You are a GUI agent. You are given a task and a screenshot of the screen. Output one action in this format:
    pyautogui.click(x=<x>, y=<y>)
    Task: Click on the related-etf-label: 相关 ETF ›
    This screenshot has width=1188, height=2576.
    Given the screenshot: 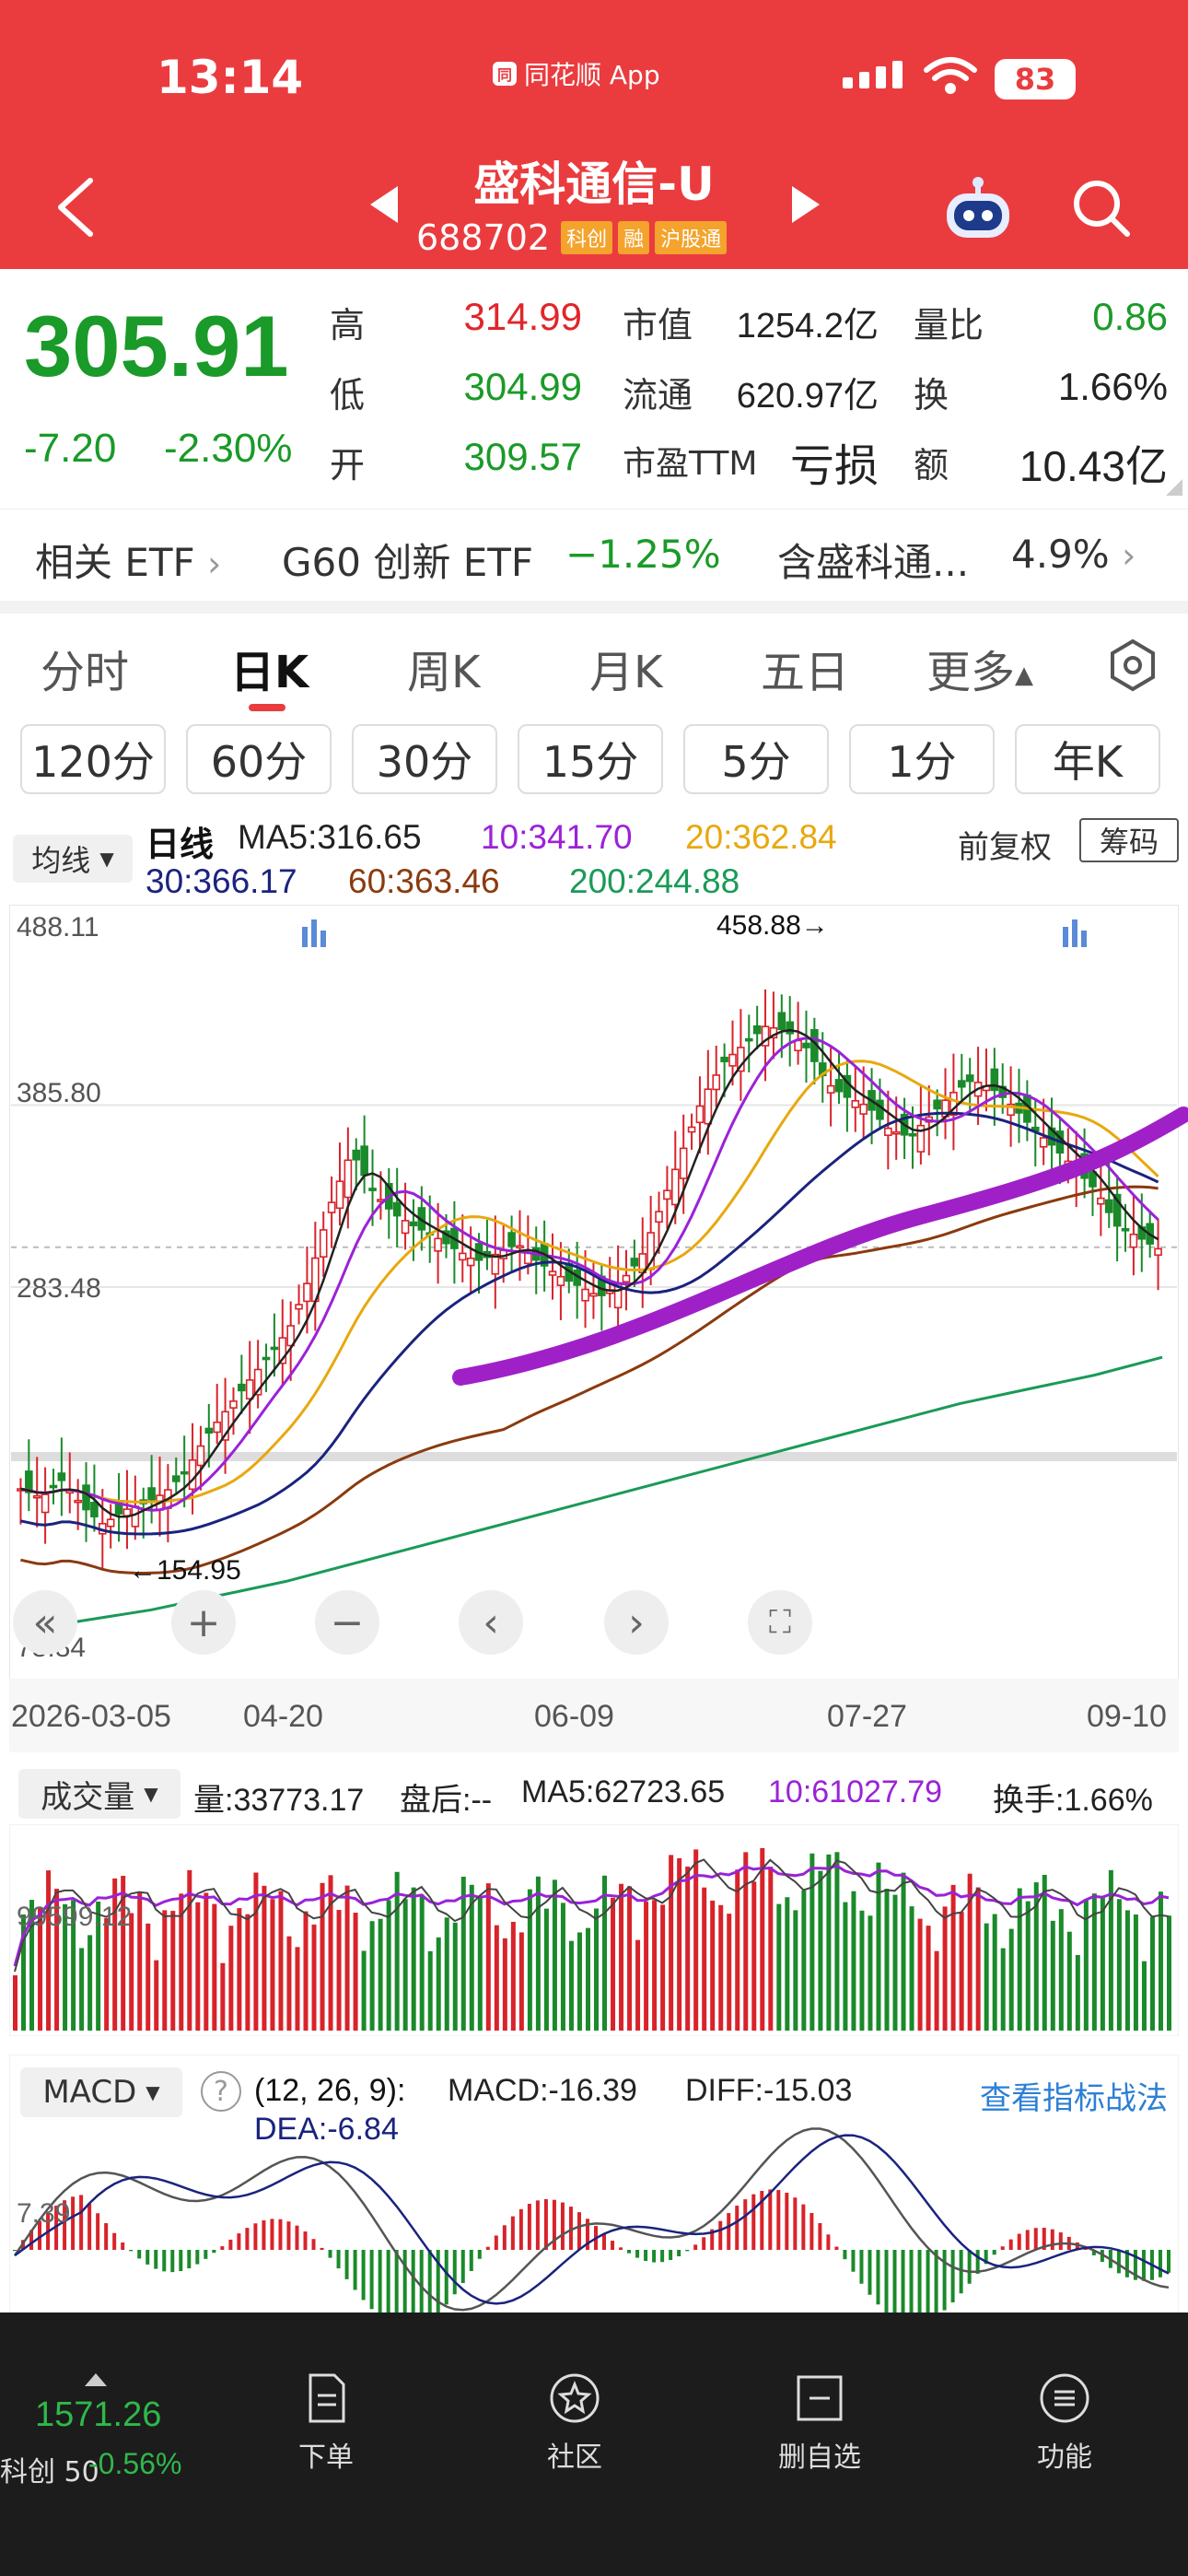 What is the action you would take?
    pyautogui.click(x=128, y=560)
    